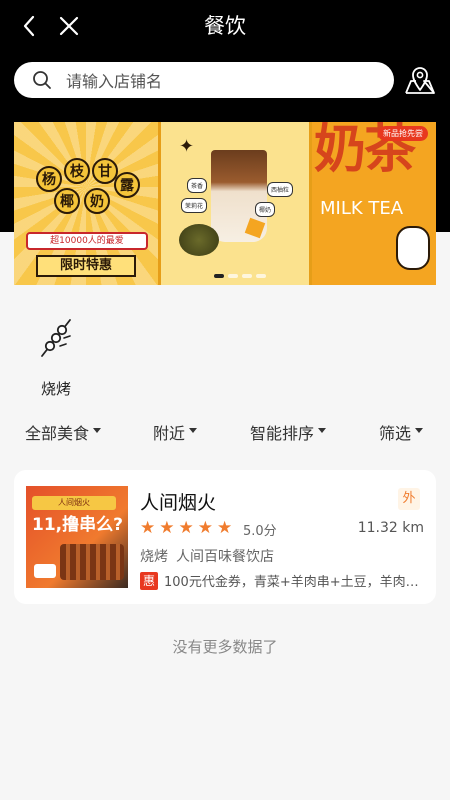 This screenshot has height=800, width=450. I want to click on end-of-list-text: 没有更多数据了, so click(225, 647).